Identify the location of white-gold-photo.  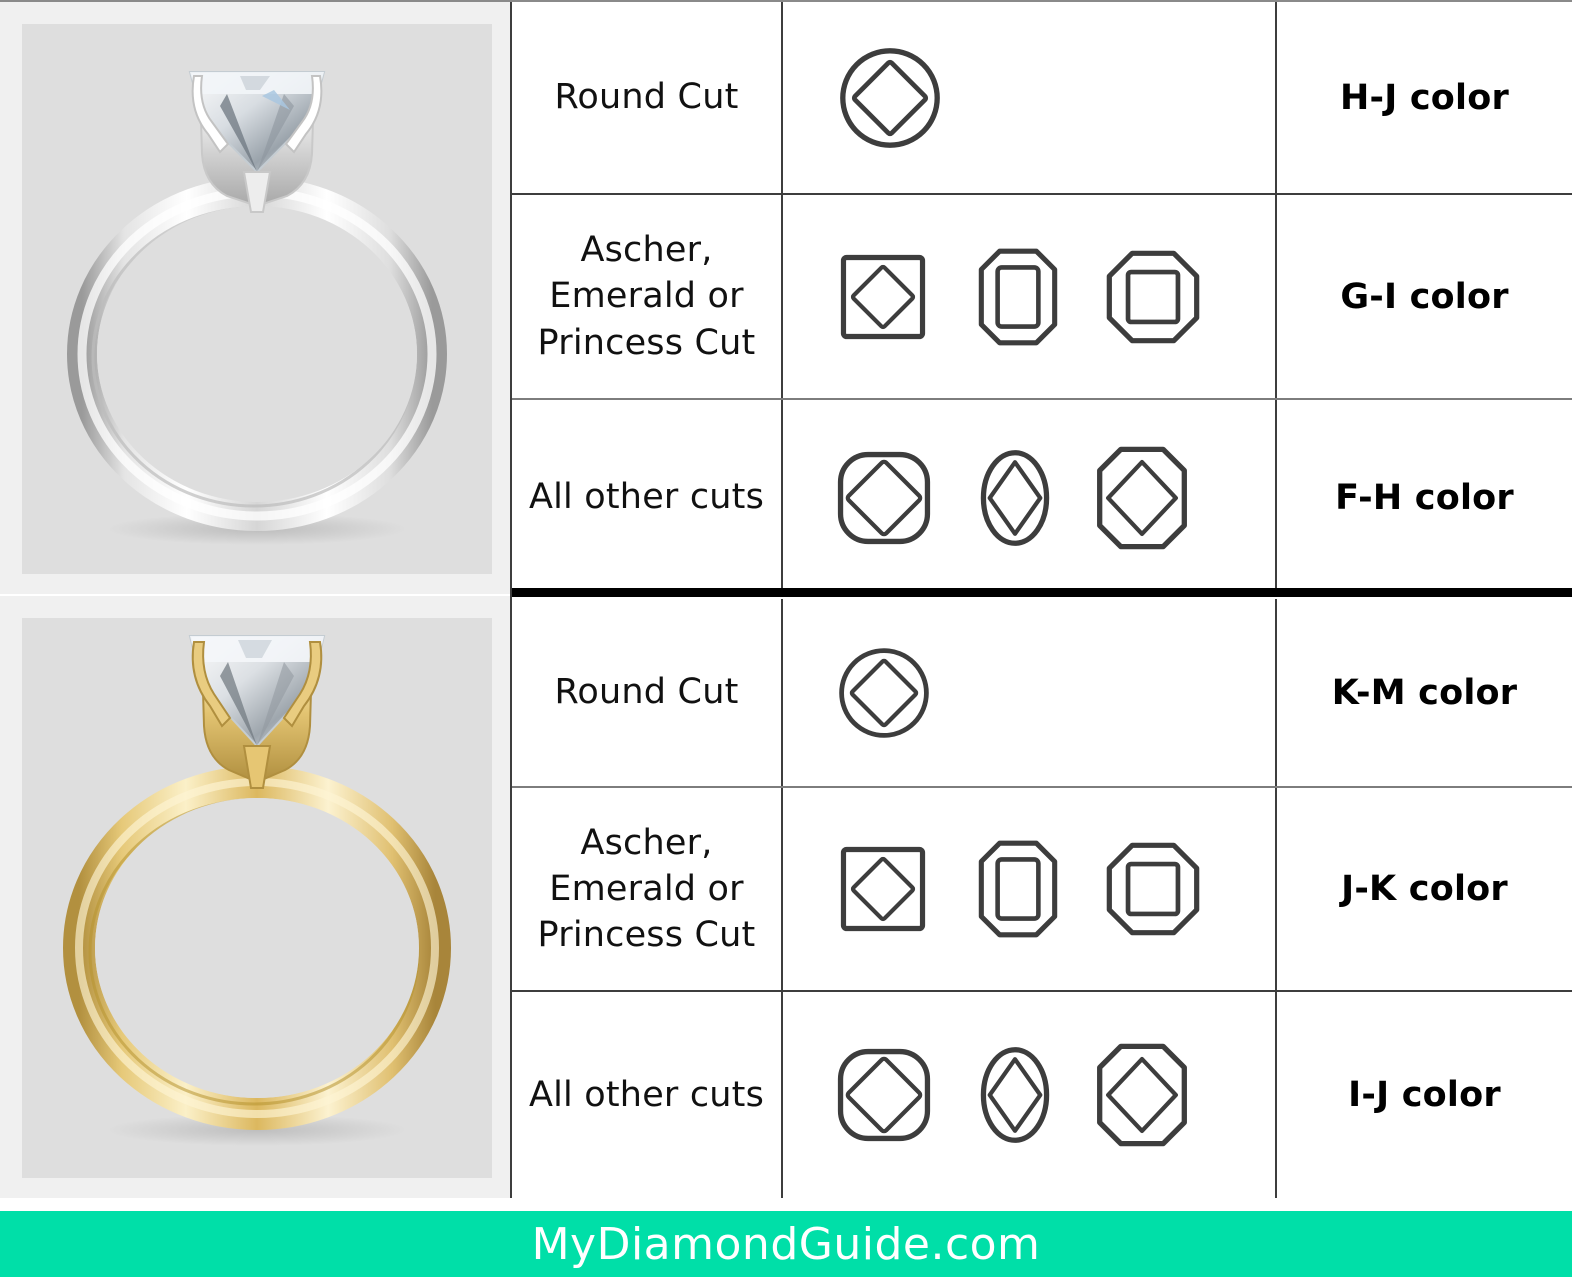
(257, 299).